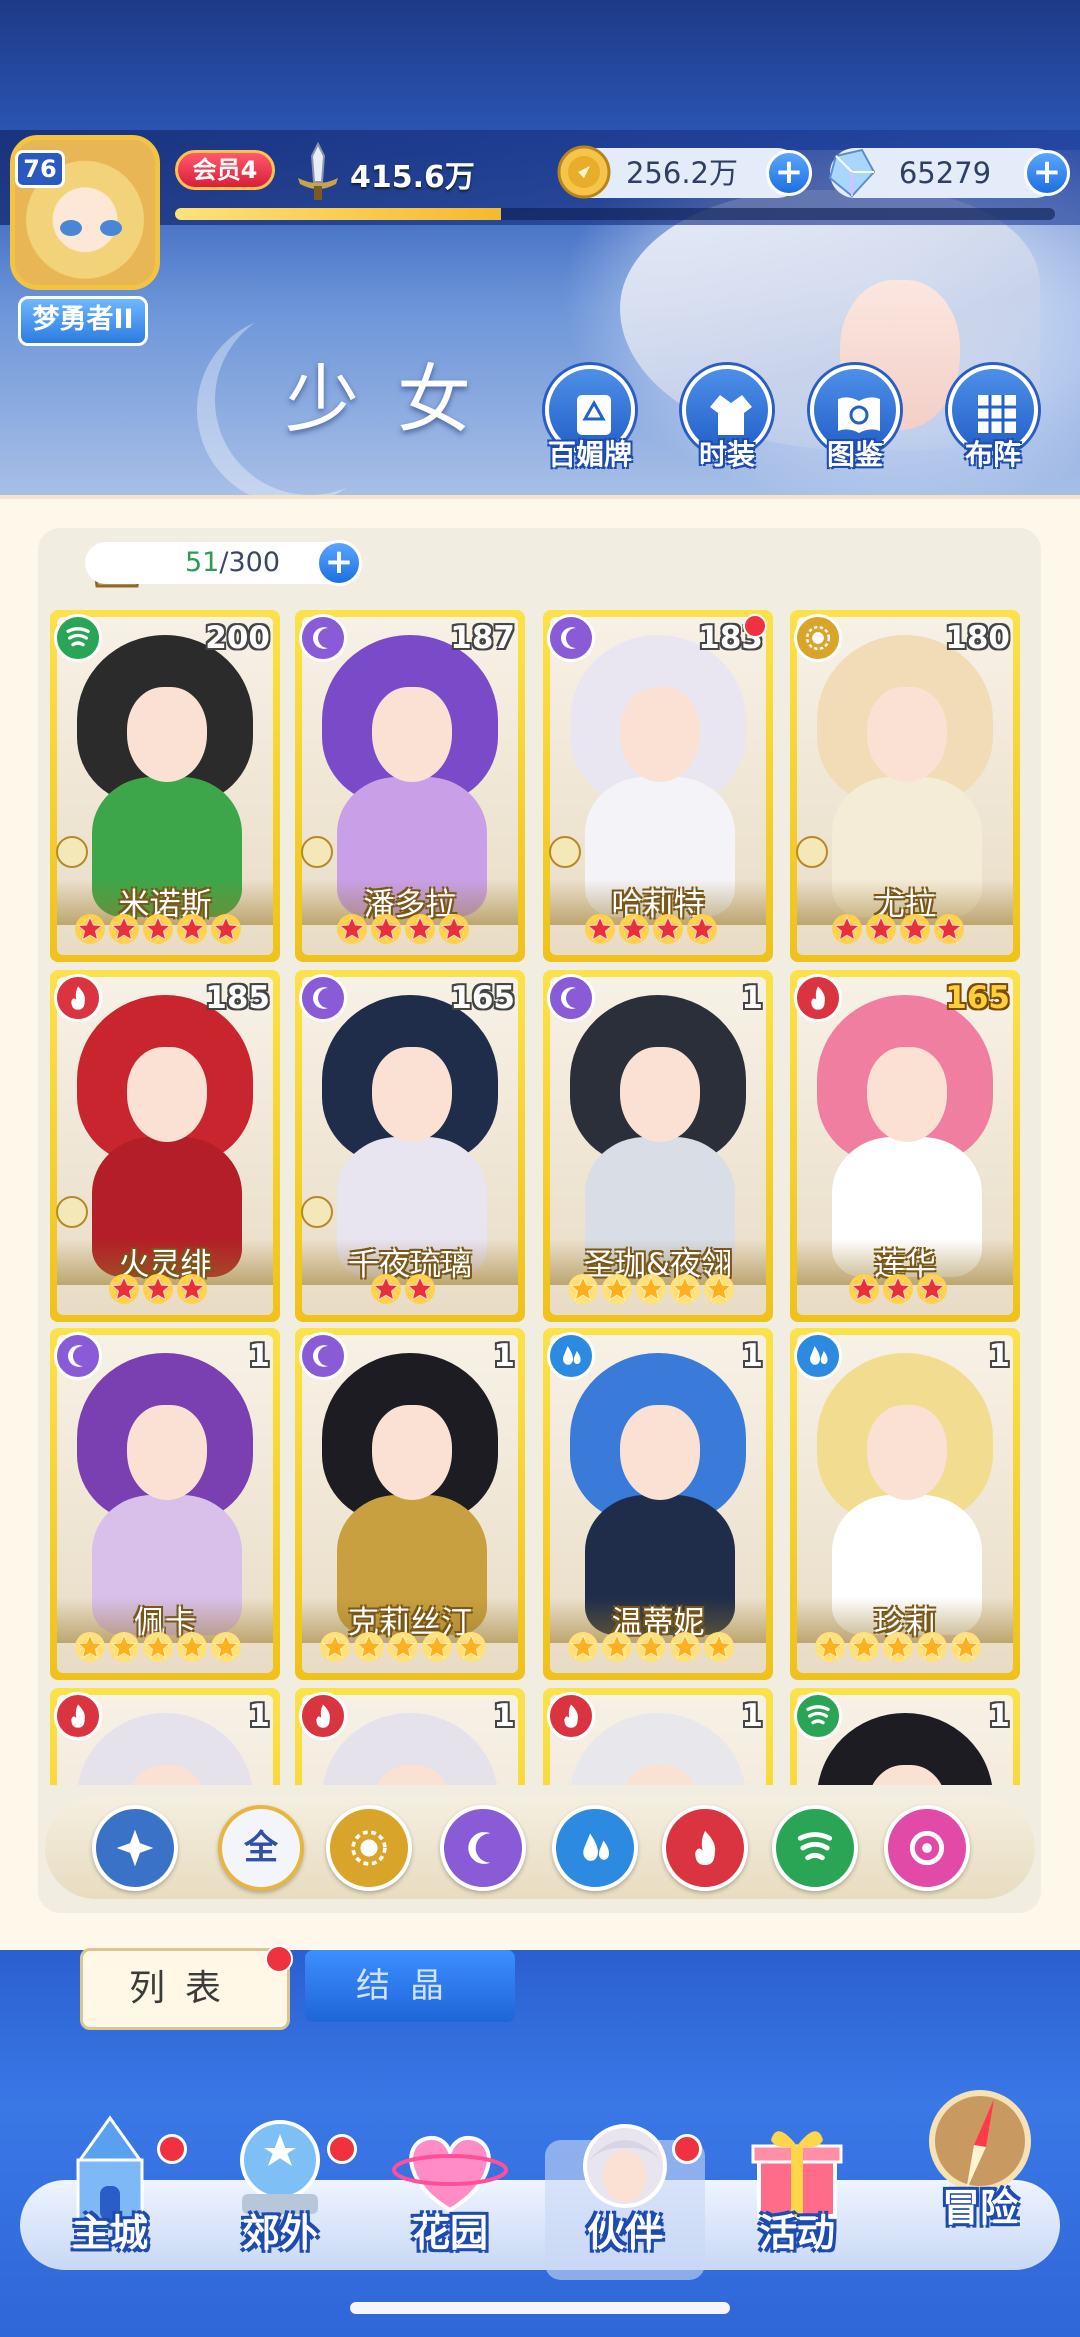 The width and height of the screenshot is (1080, 2337). Describe the element at coordinates (818, 1356) in the screenshot. I see `water-element-icon` at that location.